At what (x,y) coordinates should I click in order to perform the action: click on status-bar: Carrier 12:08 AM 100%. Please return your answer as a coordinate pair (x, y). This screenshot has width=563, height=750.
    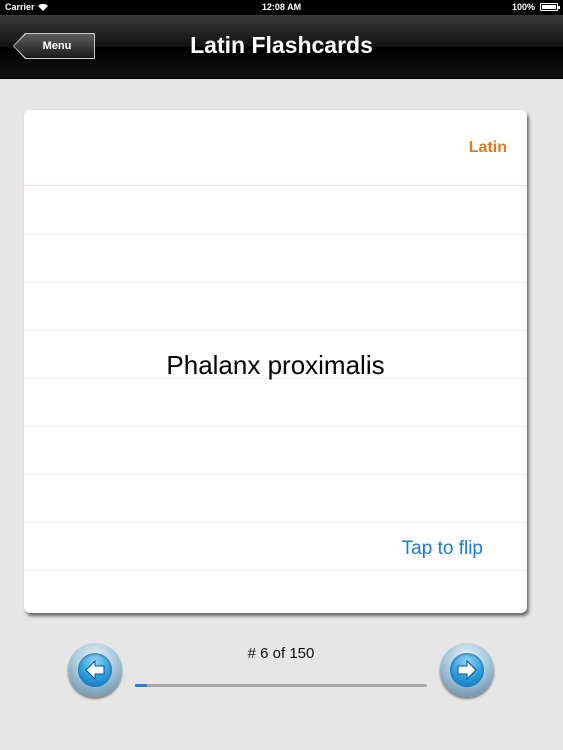
    Looking at the image, I should click on (281, 7).